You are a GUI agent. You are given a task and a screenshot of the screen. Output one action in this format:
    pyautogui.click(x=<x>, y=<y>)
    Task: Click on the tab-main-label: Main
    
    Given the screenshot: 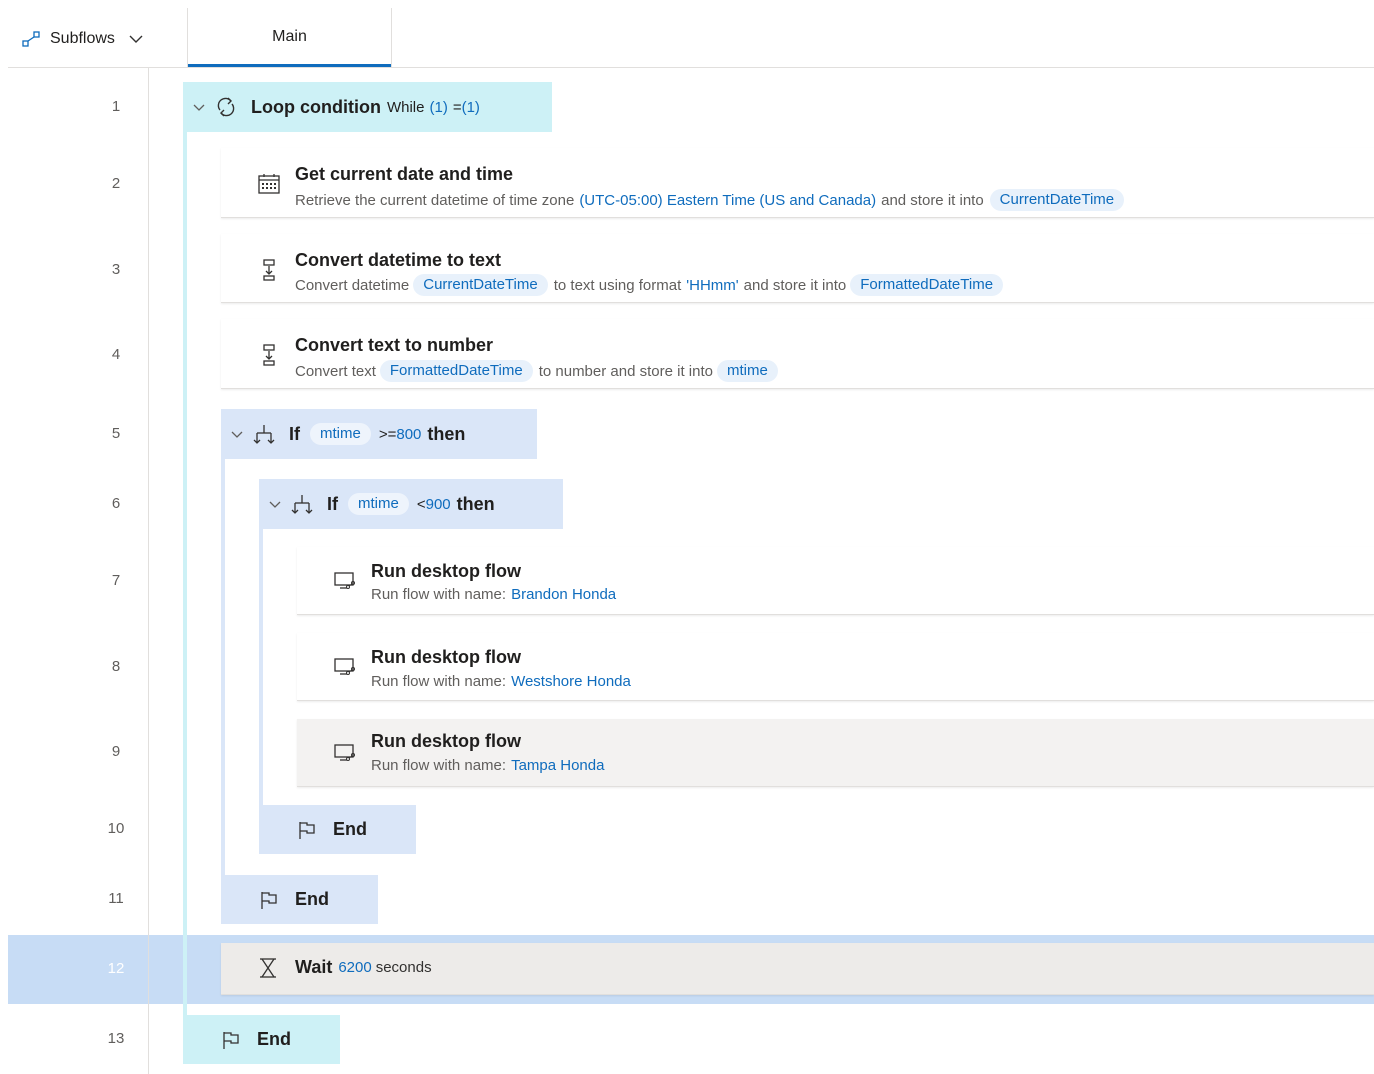 What is the action you would take?
    pyautogui.click(x=289, y=36)
    